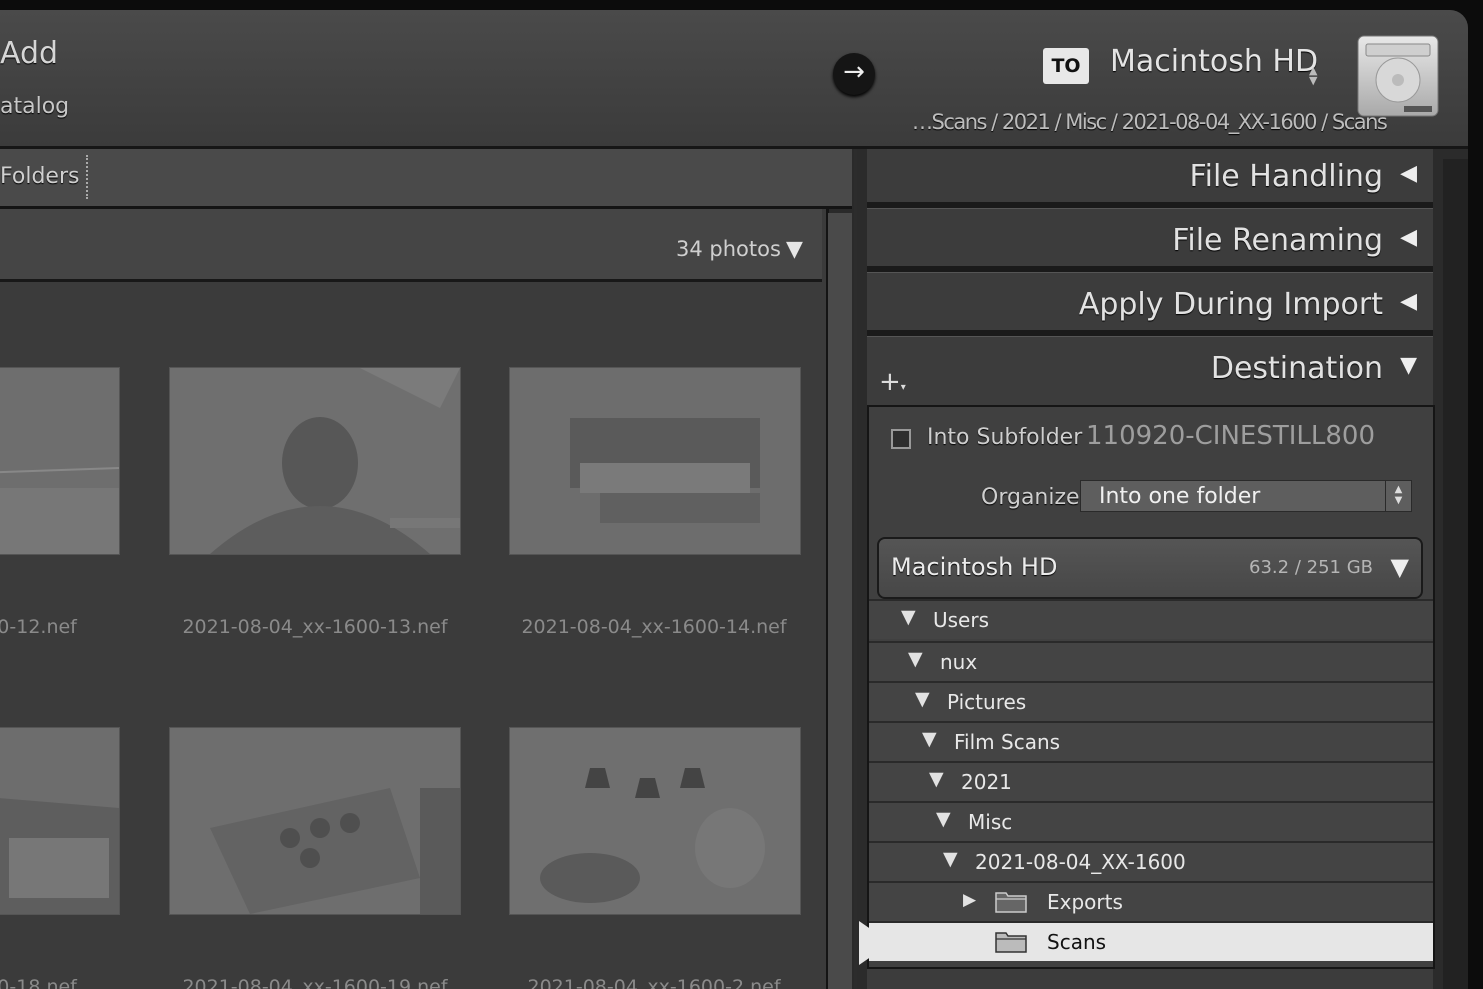  I want to click on folder-row: ▼ Misc, so click(1151, 821).